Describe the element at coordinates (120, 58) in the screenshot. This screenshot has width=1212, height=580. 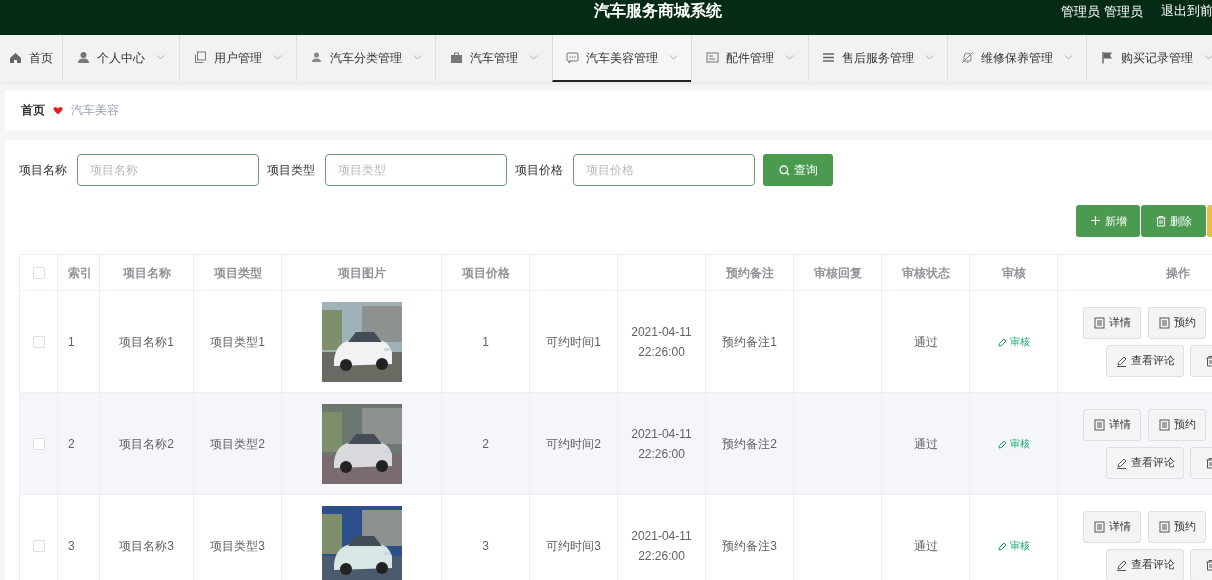
I see `nav-tab: 个人中心` at that location.